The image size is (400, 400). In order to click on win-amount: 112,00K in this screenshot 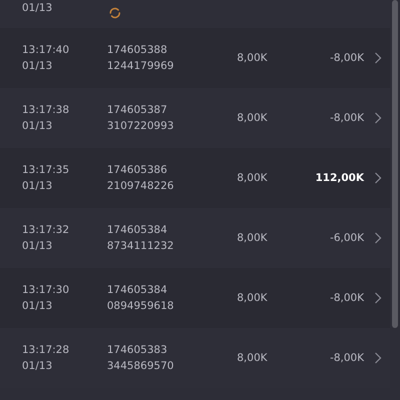, I will do `click(339, 178)`.